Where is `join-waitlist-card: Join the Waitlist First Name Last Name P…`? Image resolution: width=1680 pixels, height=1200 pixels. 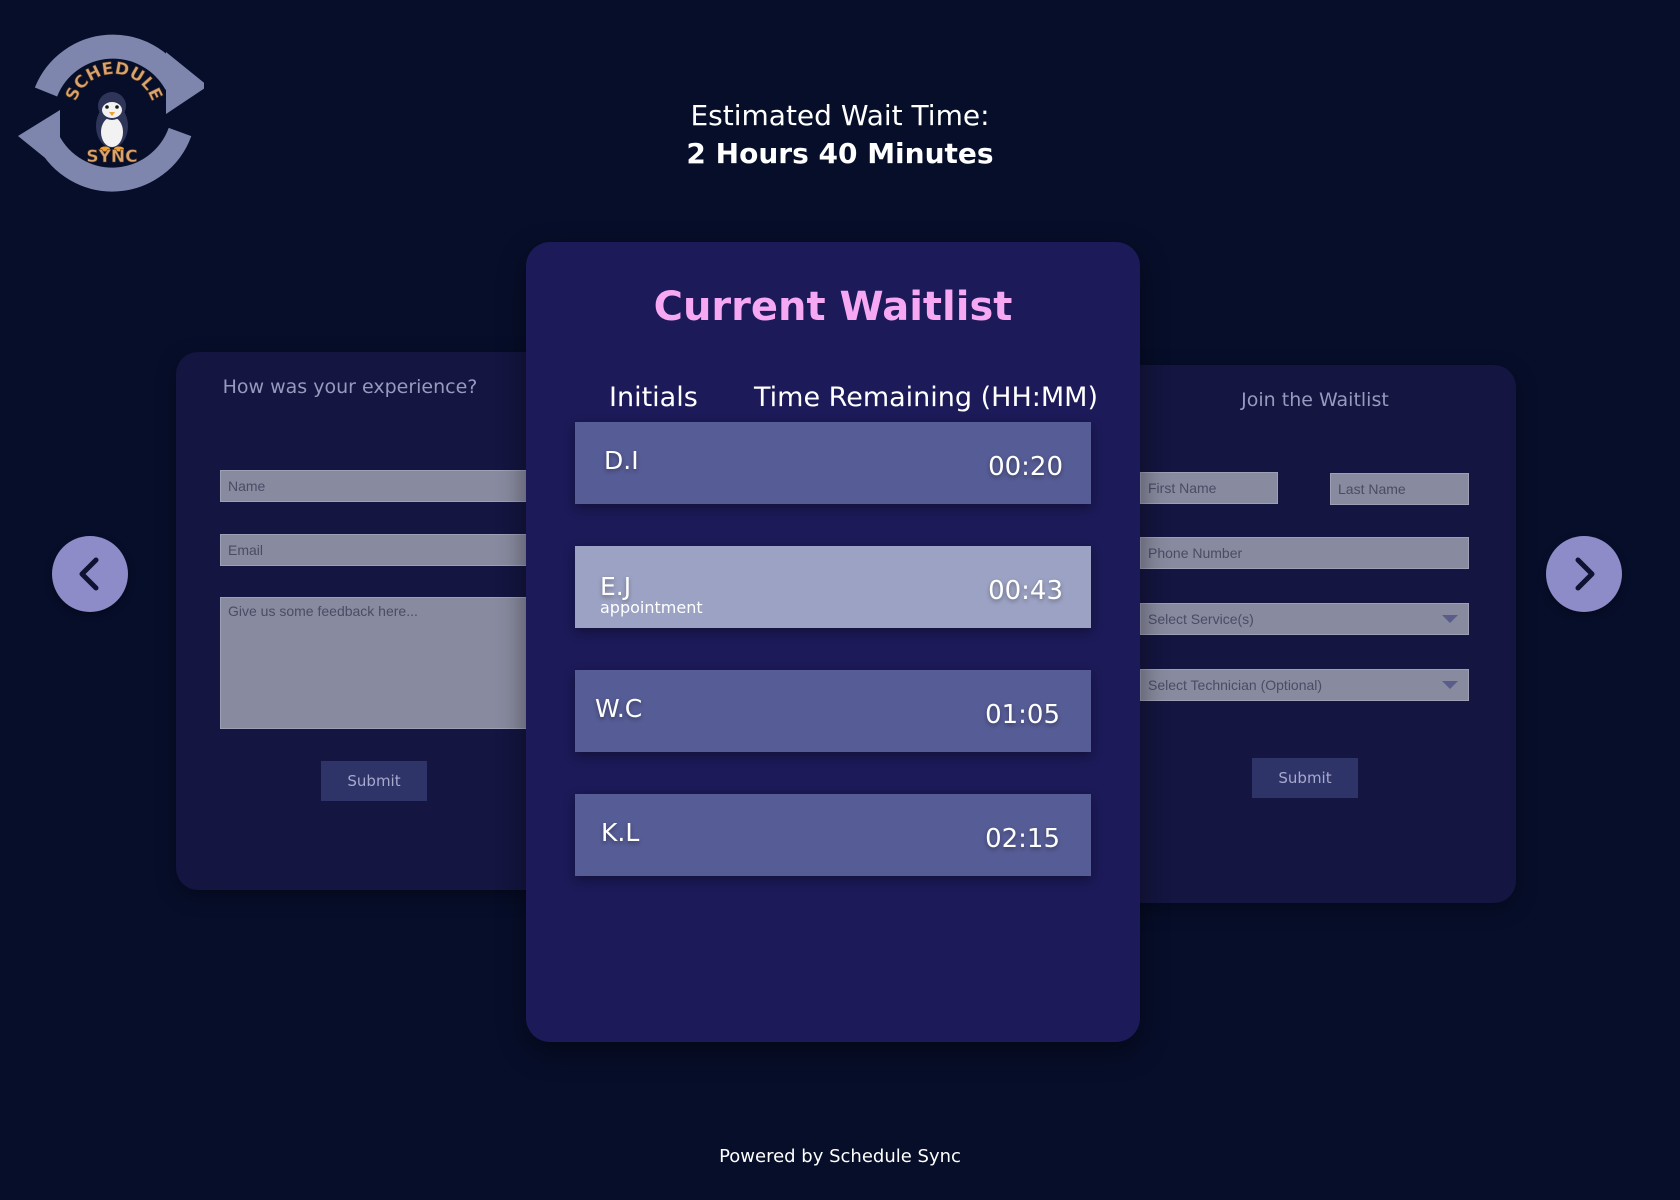
join-waitlist-card: Join the Waitlist First Name Last Name P… is located at coordinates (1313, 634).